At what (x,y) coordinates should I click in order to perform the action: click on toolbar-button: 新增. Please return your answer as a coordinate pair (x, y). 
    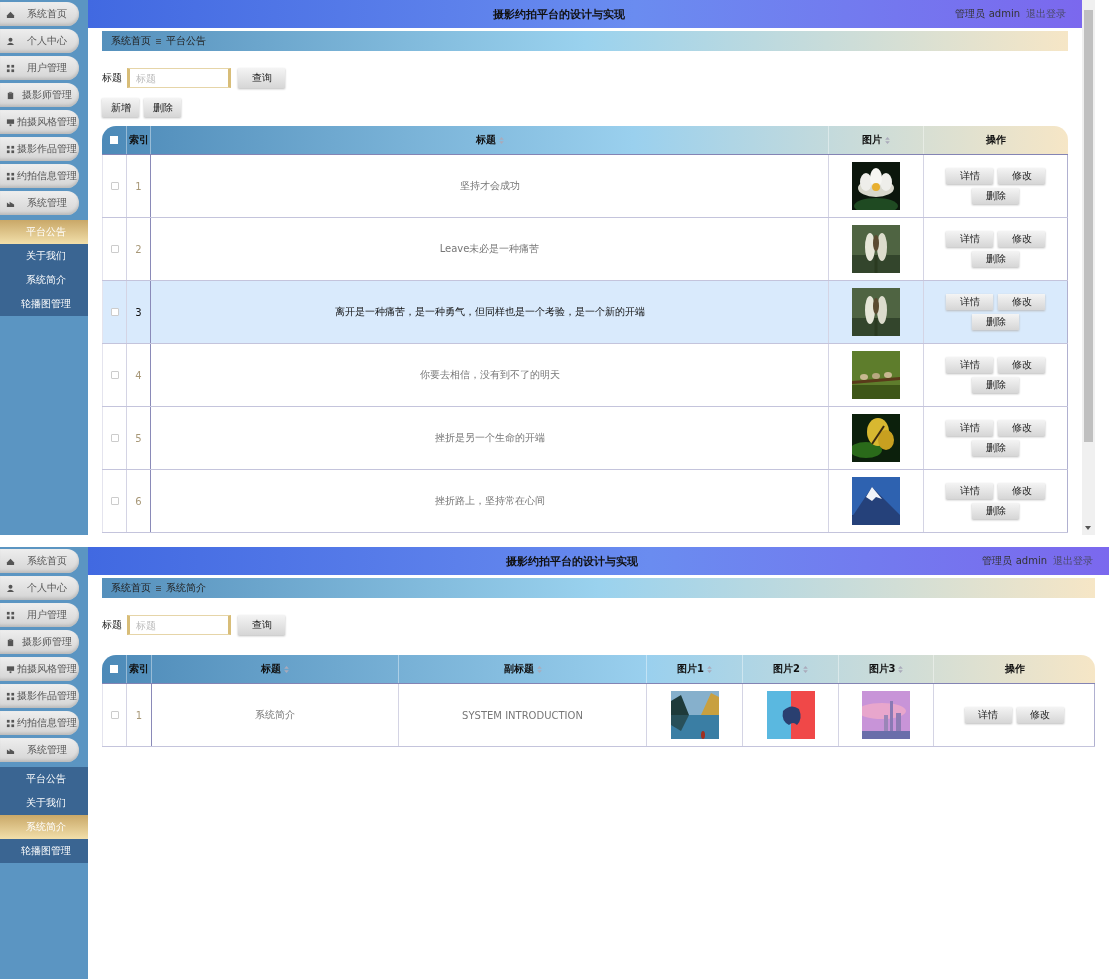
    Looking at the image, I should click on (120, 107).